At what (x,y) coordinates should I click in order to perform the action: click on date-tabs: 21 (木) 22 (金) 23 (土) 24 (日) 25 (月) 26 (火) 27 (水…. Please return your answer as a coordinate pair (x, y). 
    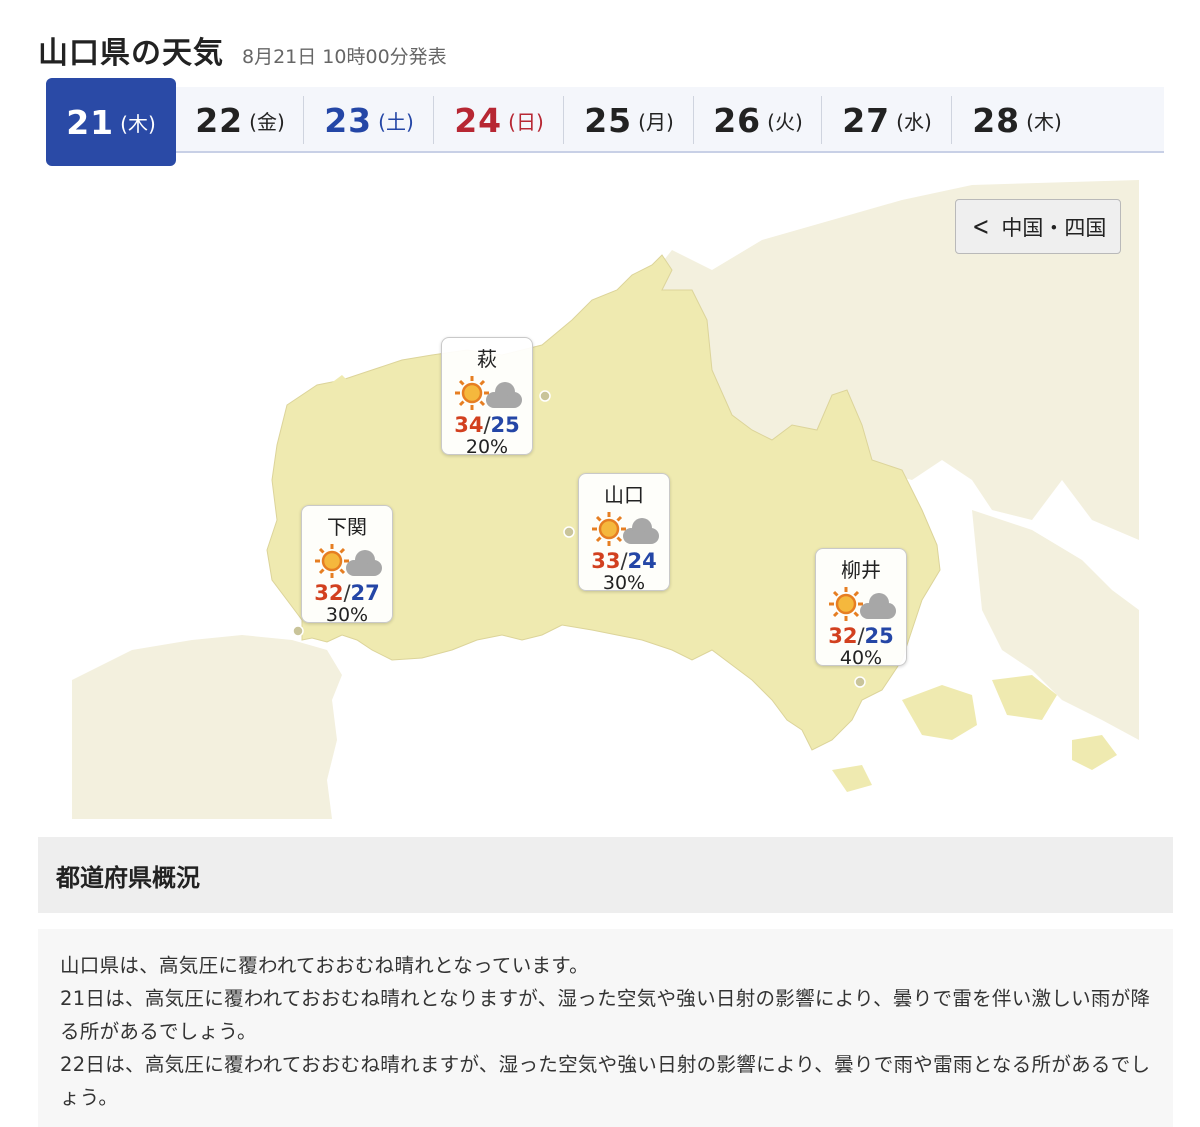
    Looking at the image, I should click on (605, 122).